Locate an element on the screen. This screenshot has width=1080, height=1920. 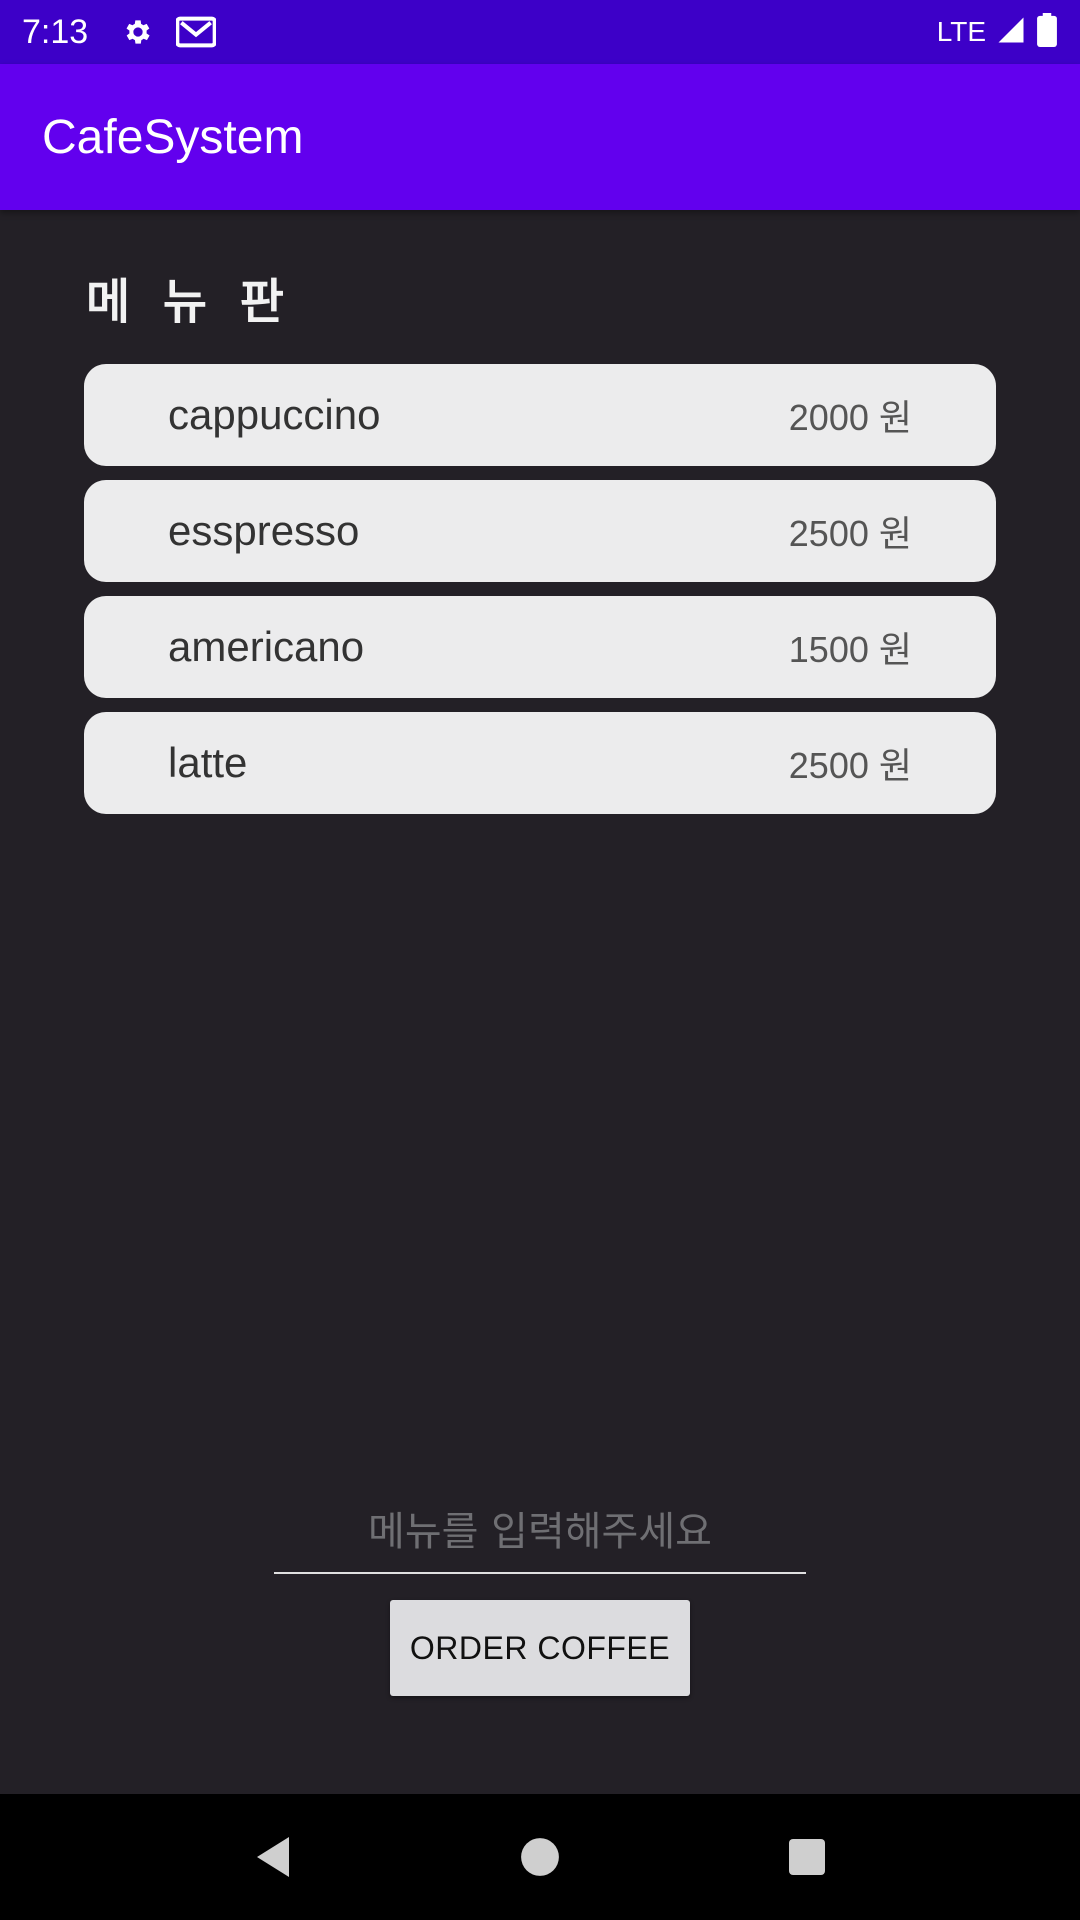
app-bar: CafeSystem is located at coordinates (540, 137).